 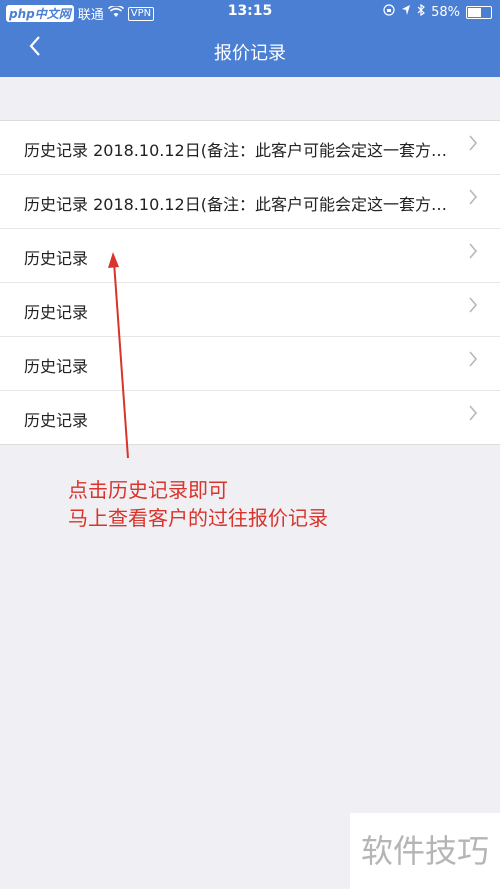 What do you see at coordinates (198, 504) in the screenshot?
I see `annotation-text: 点击历史记录即可 马上查看客户的过往报价记录` at bounding box center [198, 504].